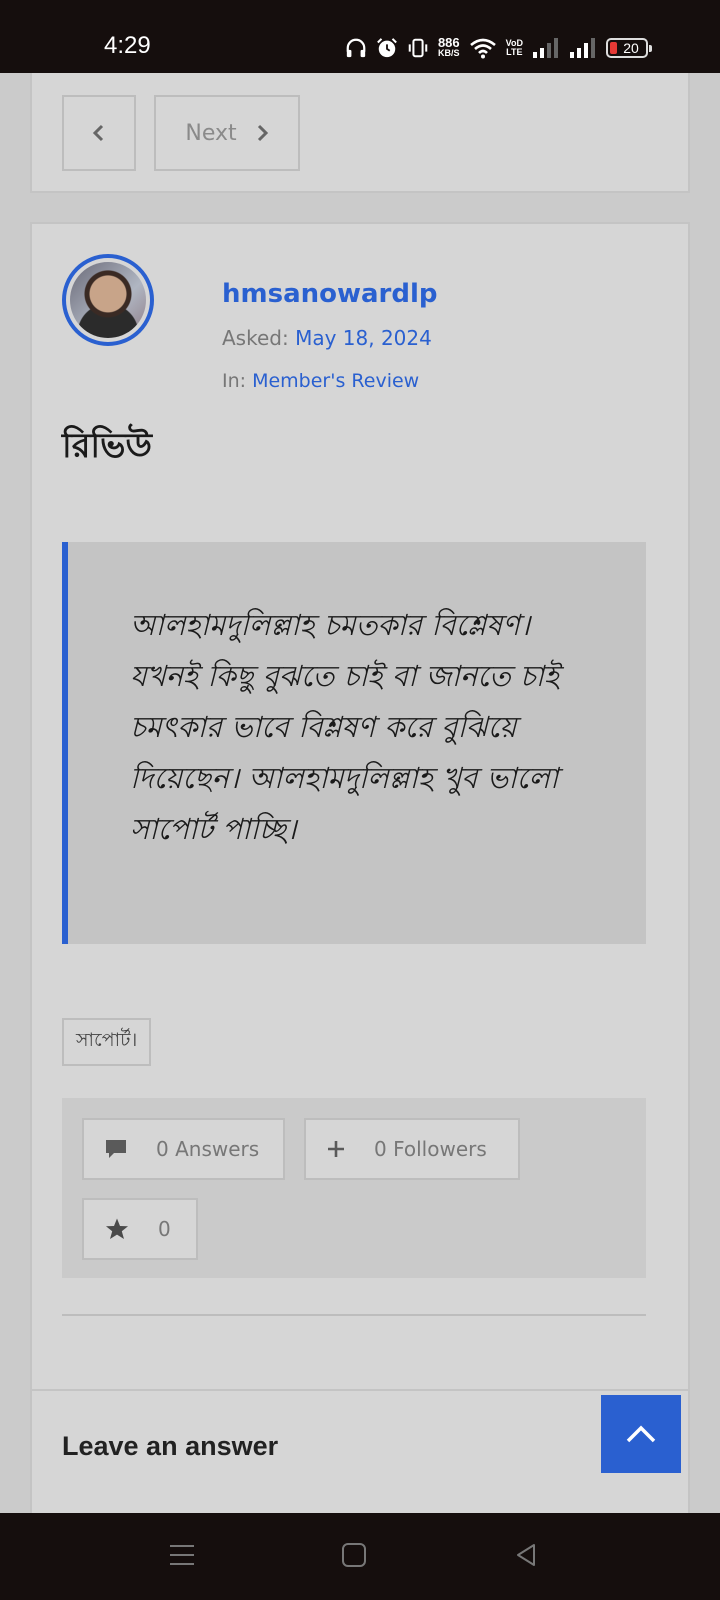 The width and height of the screenshot is (720, 1600). Describe the element at coordinates (360, 1459) in the screenshot. I see `answer-section: Leave an answer` at that location.